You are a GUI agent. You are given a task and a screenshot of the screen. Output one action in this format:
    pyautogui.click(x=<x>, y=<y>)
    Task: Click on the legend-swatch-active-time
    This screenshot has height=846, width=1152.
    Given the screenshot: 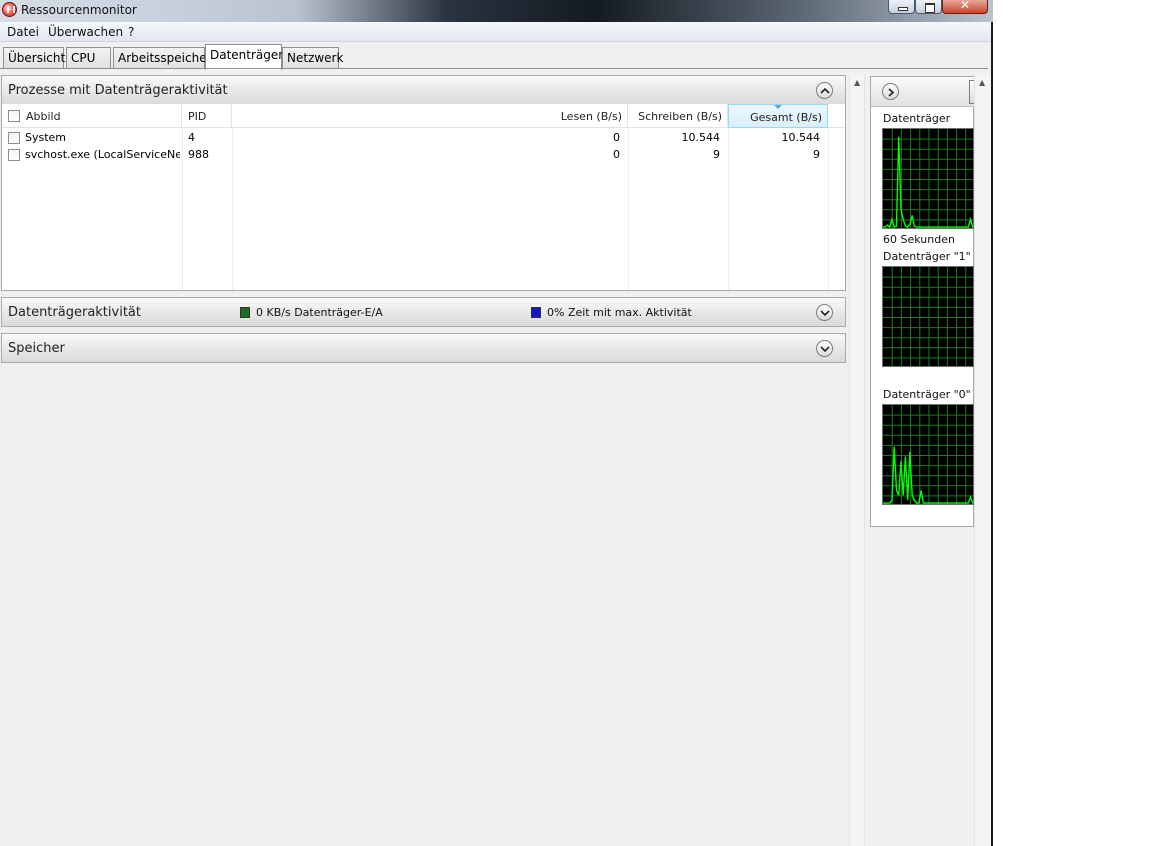 What is the action you would take?
    pyautogui.click(x=536, y=312)
    